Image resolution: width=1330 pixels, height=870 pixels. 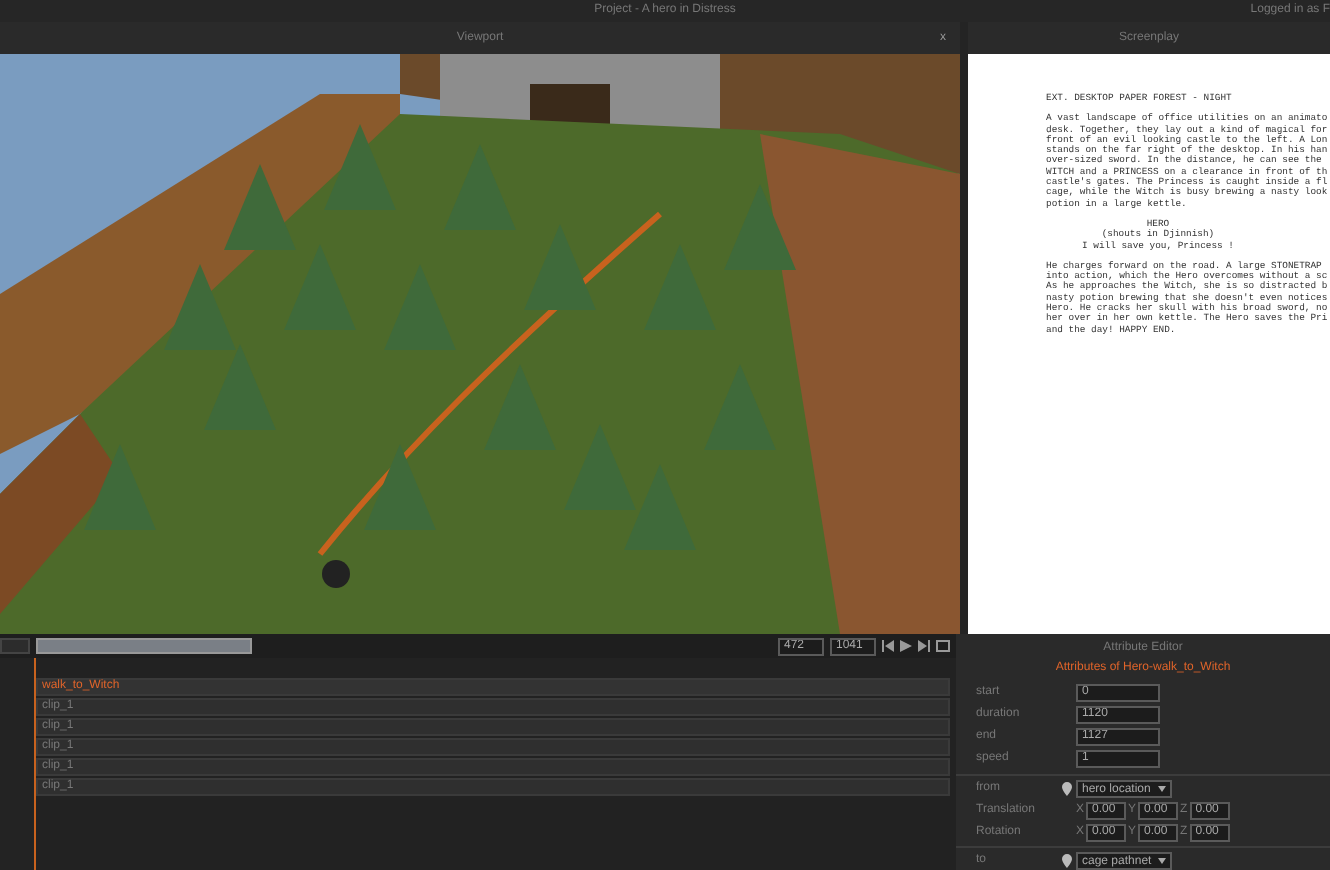 I want to click on skip-start-icon, so click(x=888, y=646).